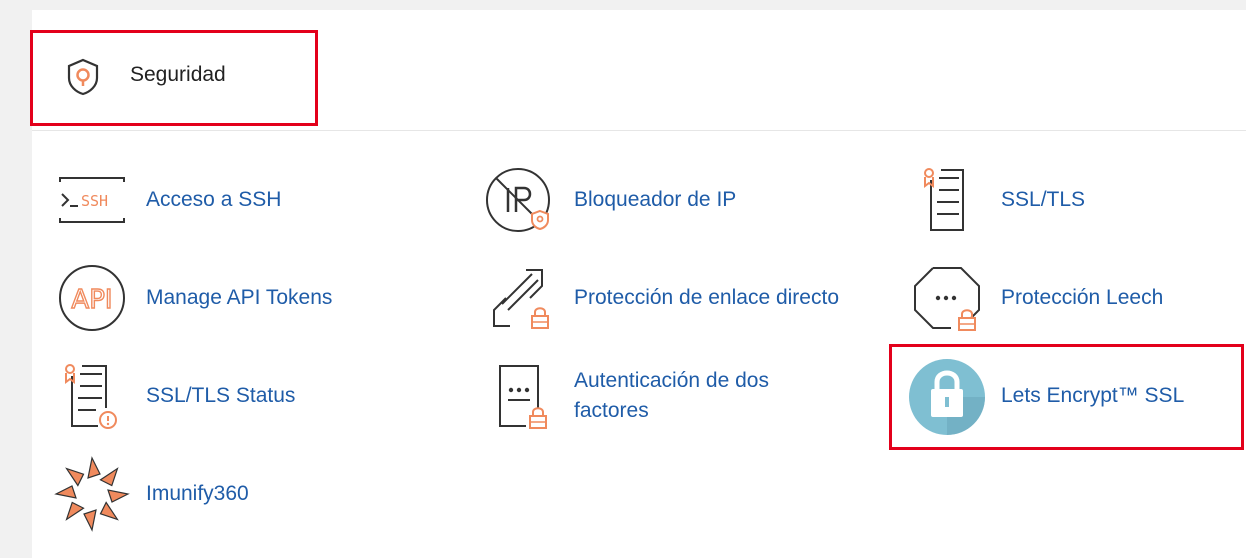 This screenshot has height=558, width=1246. What do you see at coordinates (92, 494) in the screenshot?
I see `imunify-icon` at bounding box center [92, 494].